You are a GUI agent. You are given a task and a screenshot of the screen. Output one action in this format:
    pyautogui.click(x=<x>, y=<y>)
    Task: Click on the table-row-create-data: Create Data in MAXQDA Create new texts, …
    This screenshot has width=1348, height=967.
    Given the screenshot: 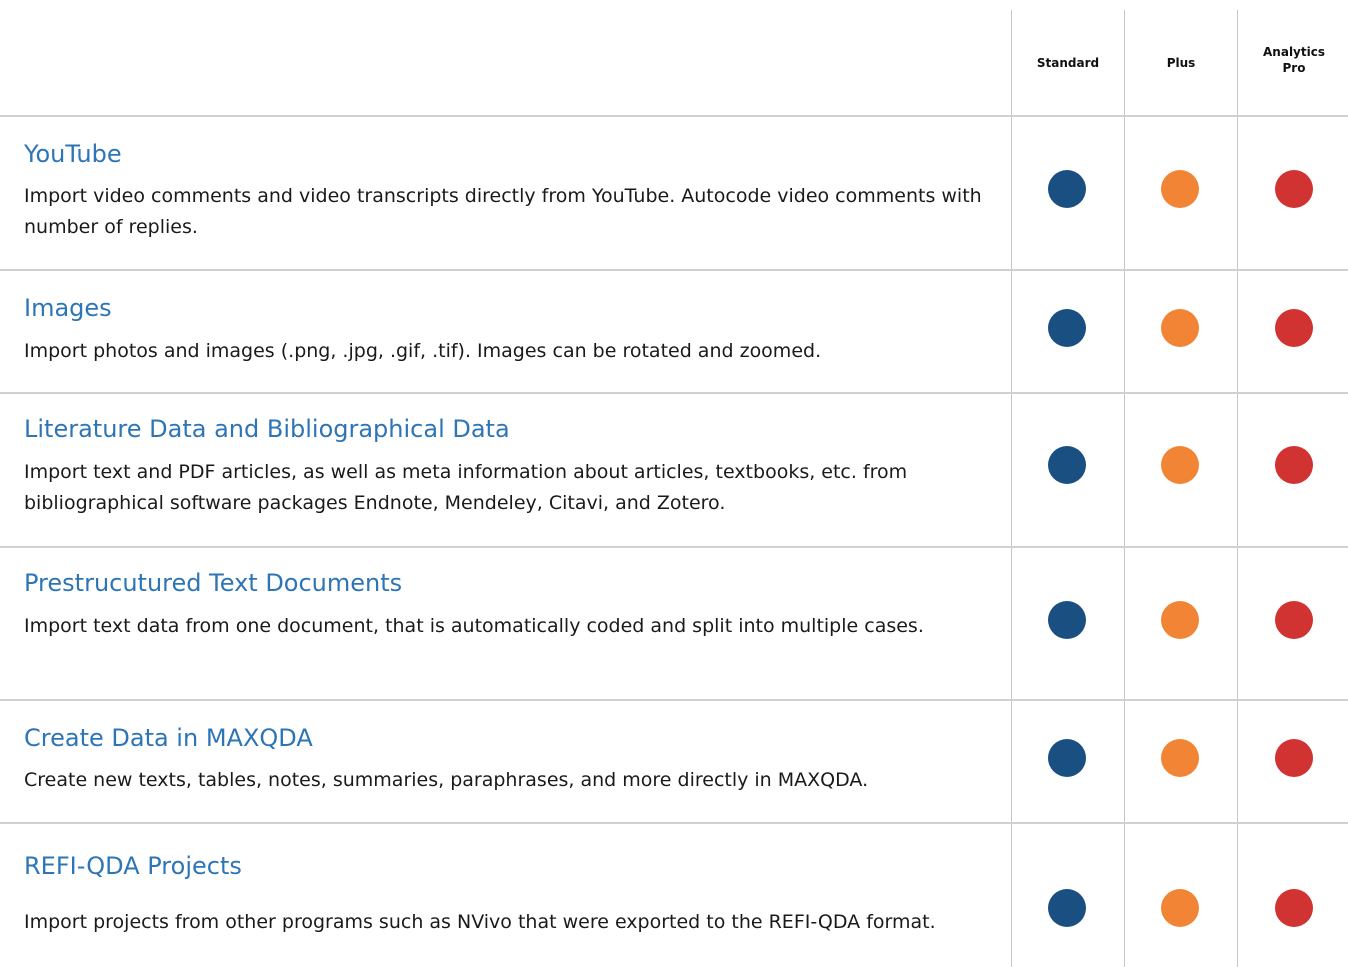 What is the action you would take?
    pyautogui.click(x=674, y=761)
    